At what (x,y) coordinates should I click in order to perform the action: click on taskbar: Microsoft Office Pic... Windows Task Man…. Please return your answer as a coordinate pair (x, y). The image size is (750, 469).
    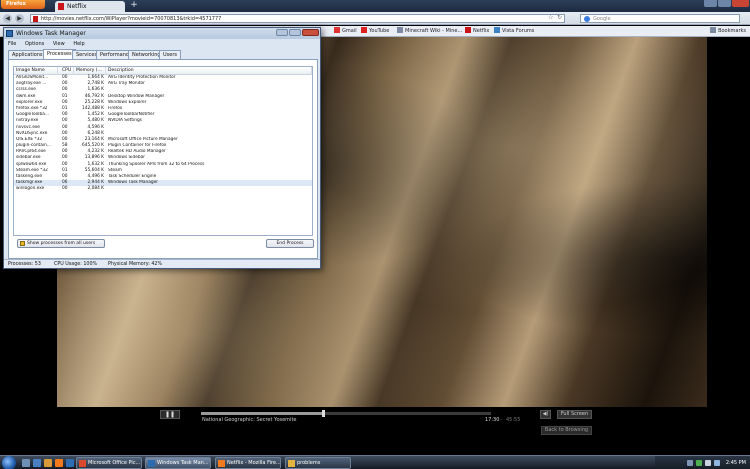
    Looking at the image, I should click on (375, 462).